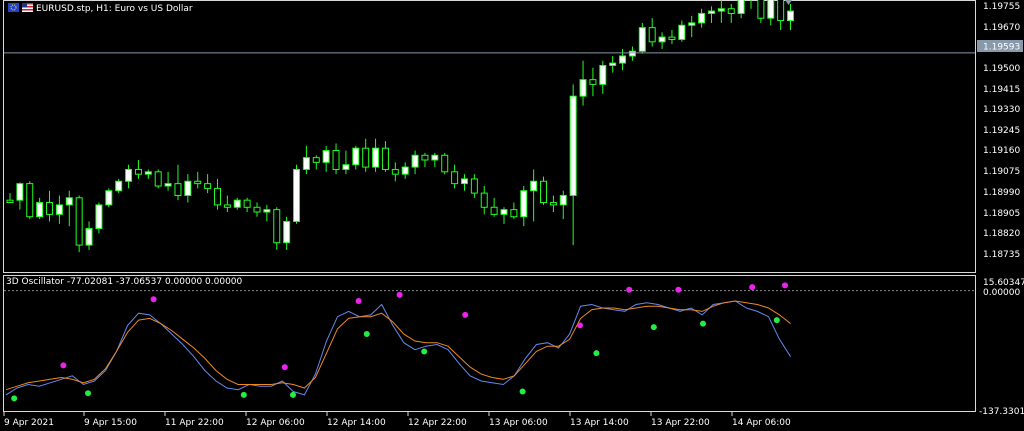 This screenshot has width=1024, height=431. What do you see at coordinates (13, 7) in the screenshot?
I see `eu-flag-icon` at bounding box center [13, 7].